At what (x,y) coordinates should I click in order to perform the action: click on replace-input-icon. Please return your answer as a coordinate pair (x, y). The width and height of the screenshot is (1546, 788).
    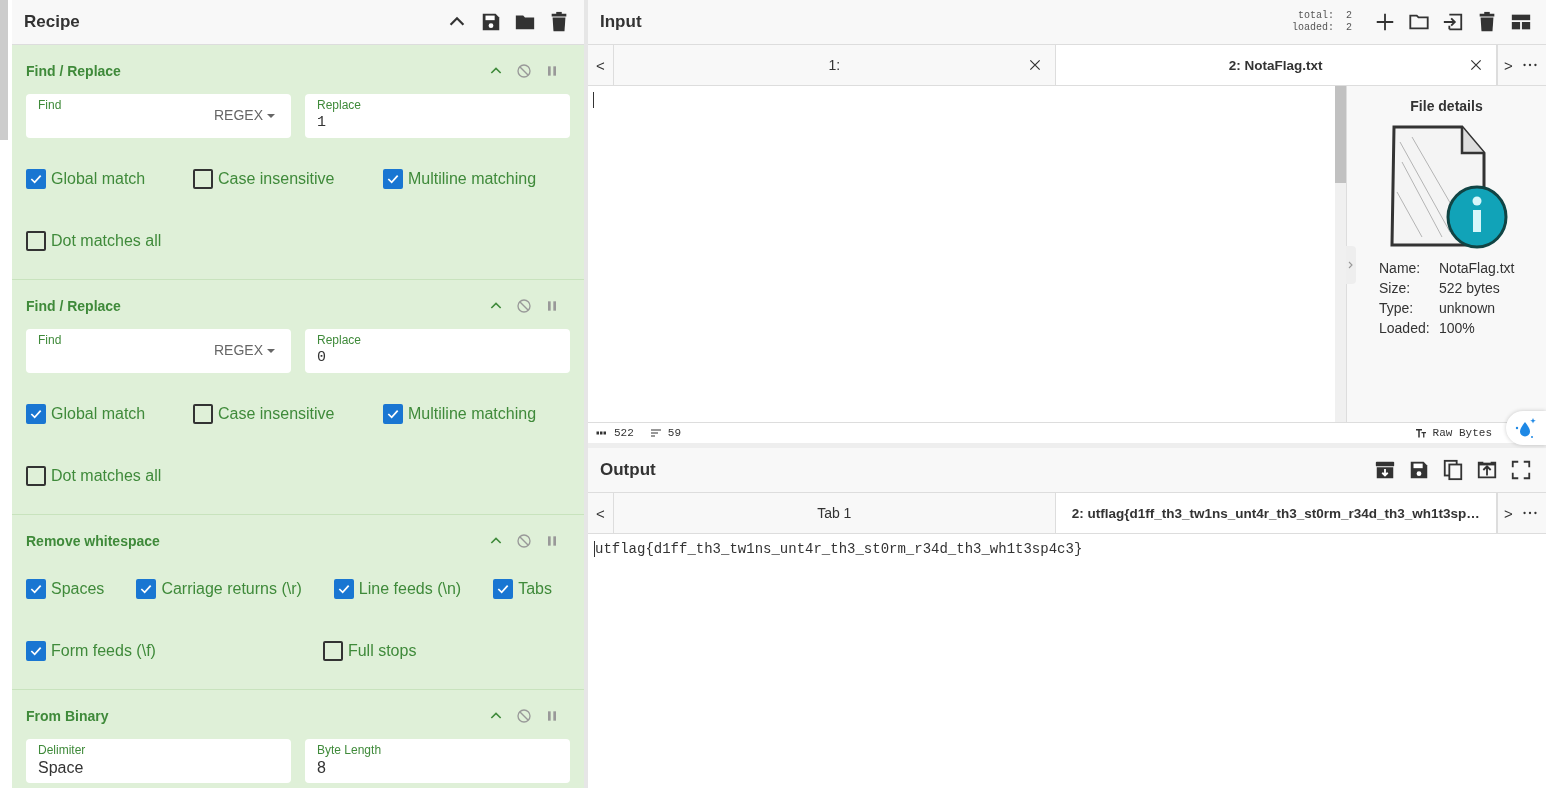
    Looking at the image, I should click on (1487, 470).